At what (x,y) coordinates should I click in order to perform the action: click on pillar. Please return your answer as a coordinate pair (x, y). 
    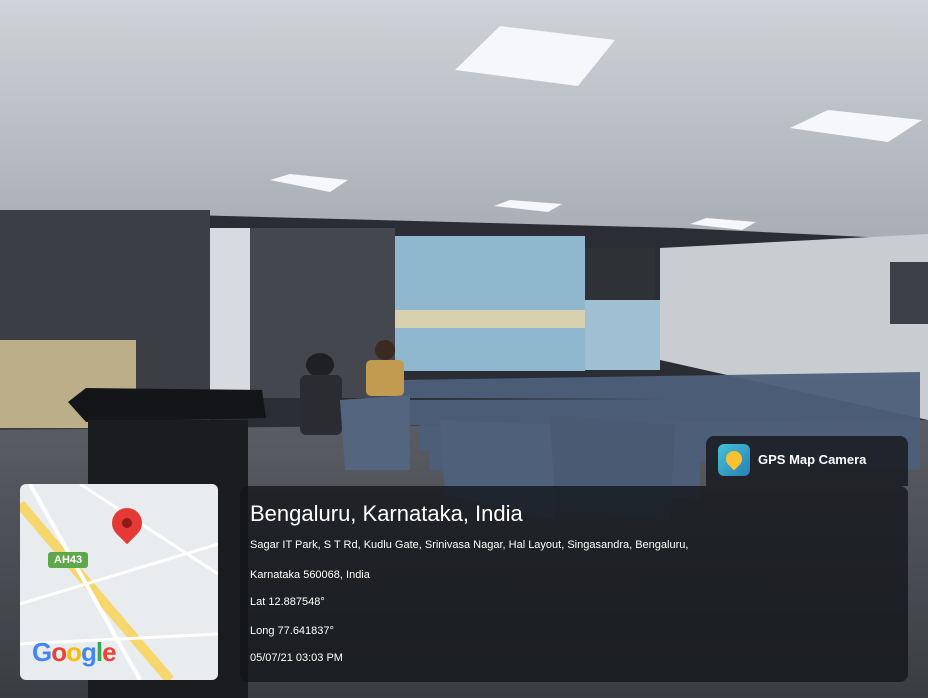
    Looking at the image, I should click on (230, 318).